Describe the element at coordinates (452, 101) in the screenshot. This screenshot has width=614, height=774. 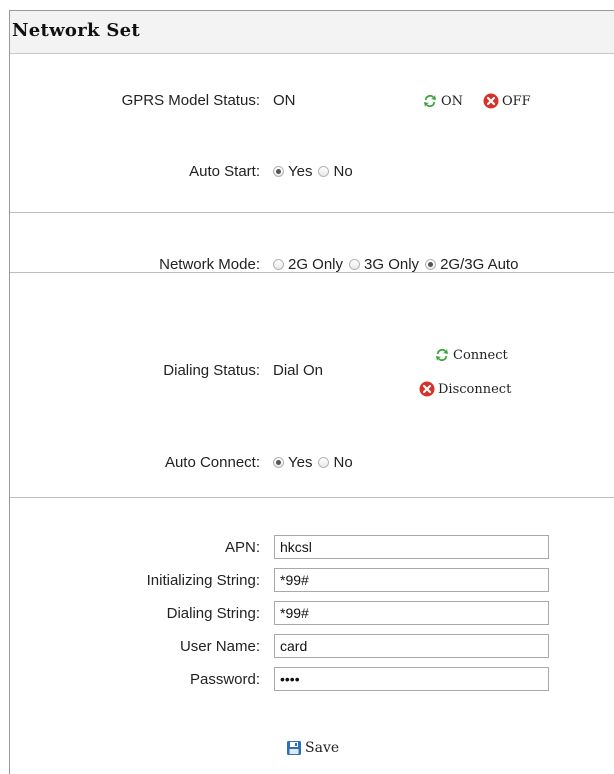
I see `gprs-on-label: ON` at that location.